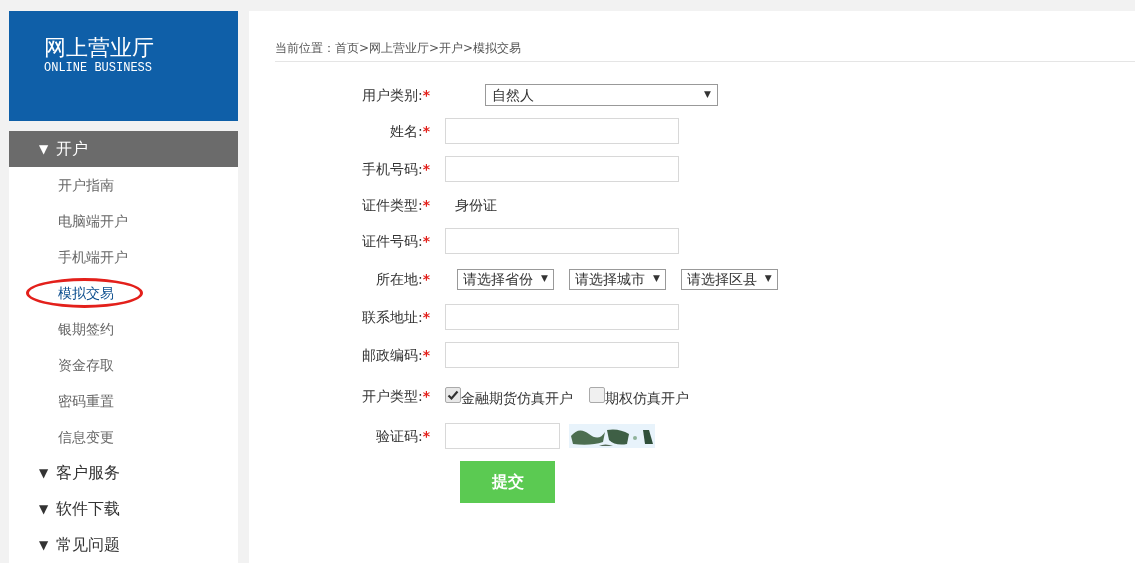  What do you see at coordinates (86, 185) in the screenshot?
I see `sidebar-item: 开户指南` at bounding box center [86, 185].